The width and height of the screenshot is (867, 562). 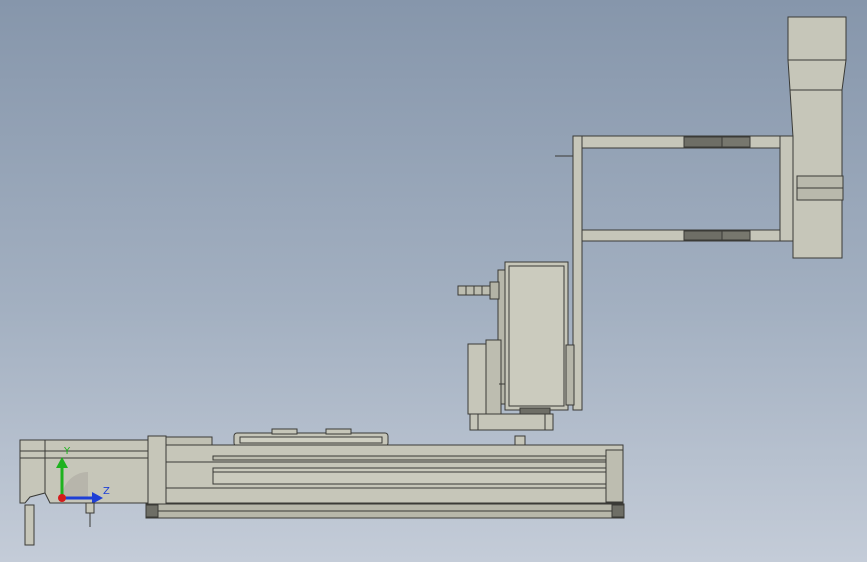 I want to click on upper-mount-column, so click(x=817, y=137).